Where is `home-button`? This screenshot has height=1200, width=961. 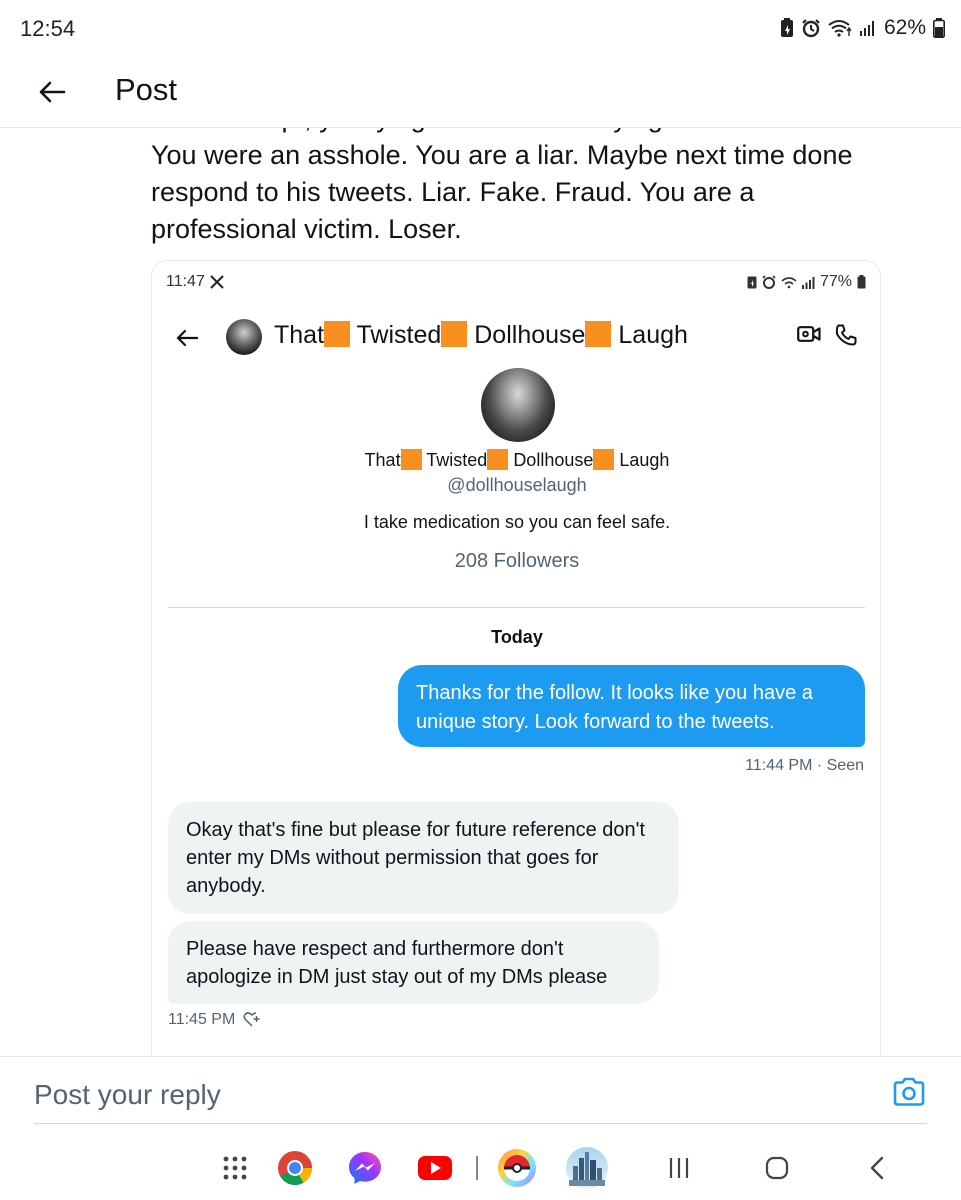
home-button is located at coordinates (777, 1168).